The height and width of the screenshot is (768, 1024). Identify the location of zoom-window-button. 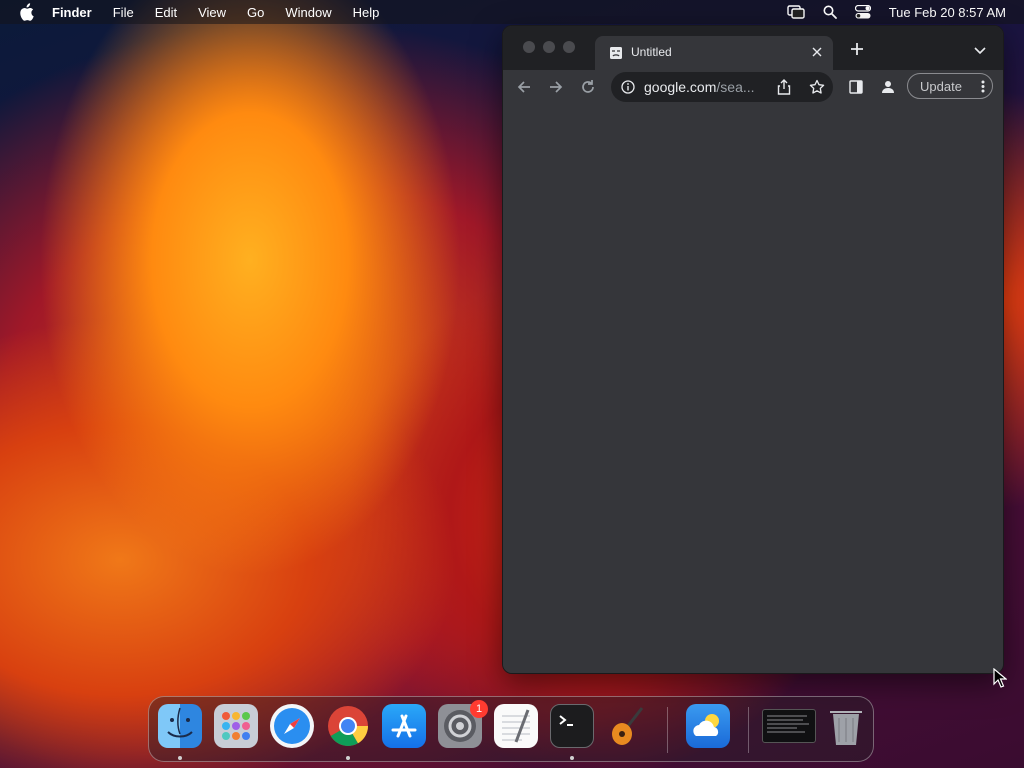
(569, 47).